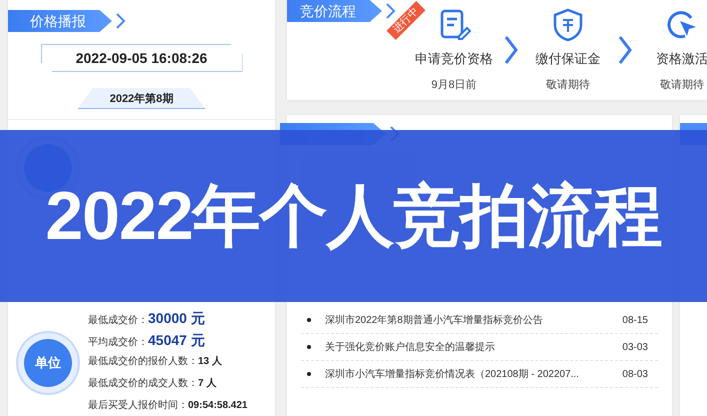 The height and width of the screenshot is (416, 707). What do you see at coordinates (210, 361) in the screenshot?
I see `stat-value: 13 人` at bounding box center [210, 361].